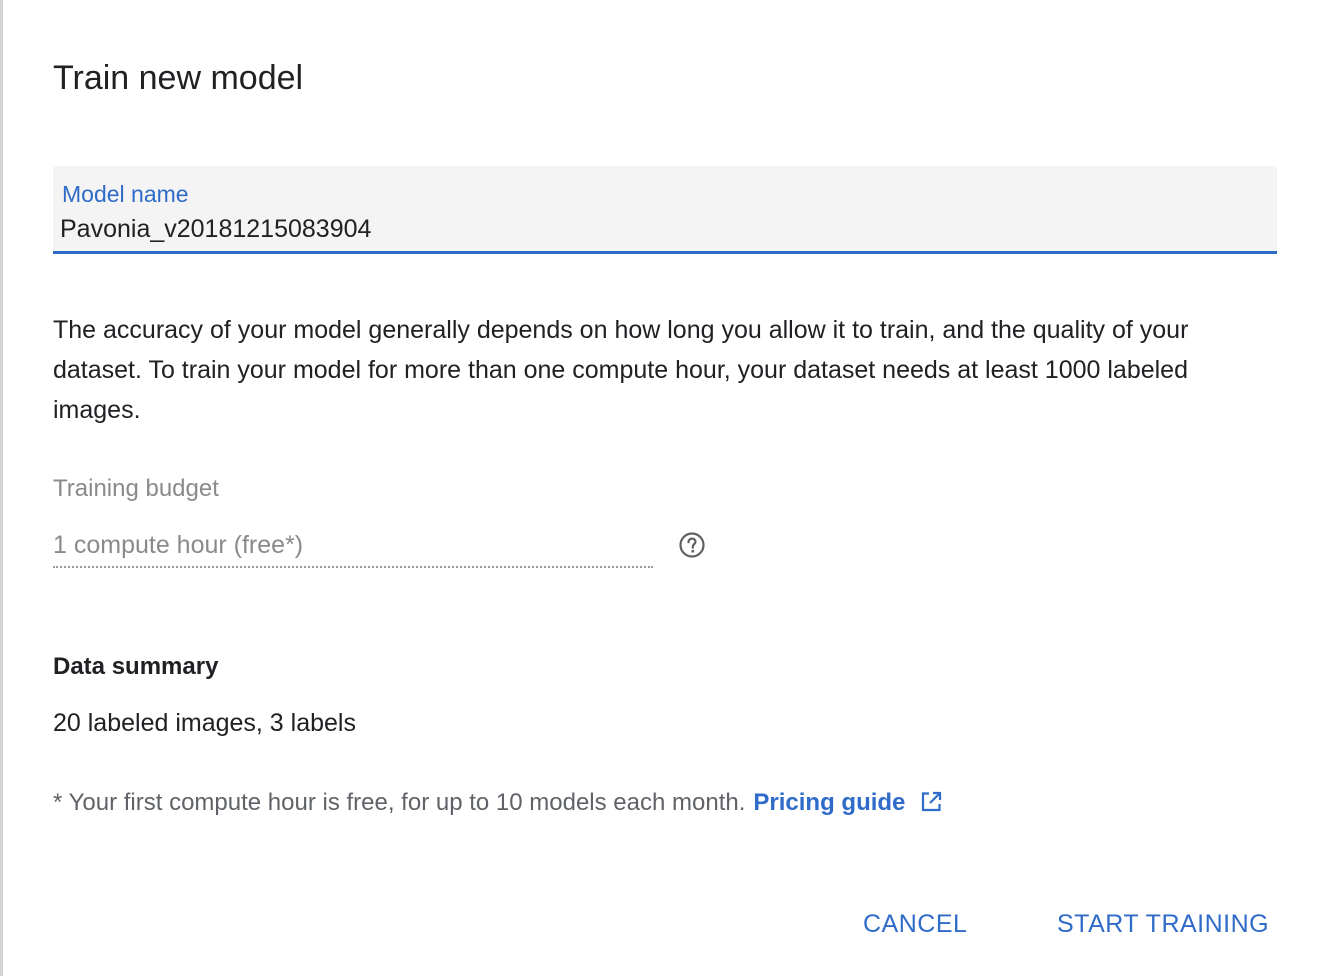  Describe the element at coordinates (178, 78) in the screenshot. I see `dialog-title: Train new model` at that location.